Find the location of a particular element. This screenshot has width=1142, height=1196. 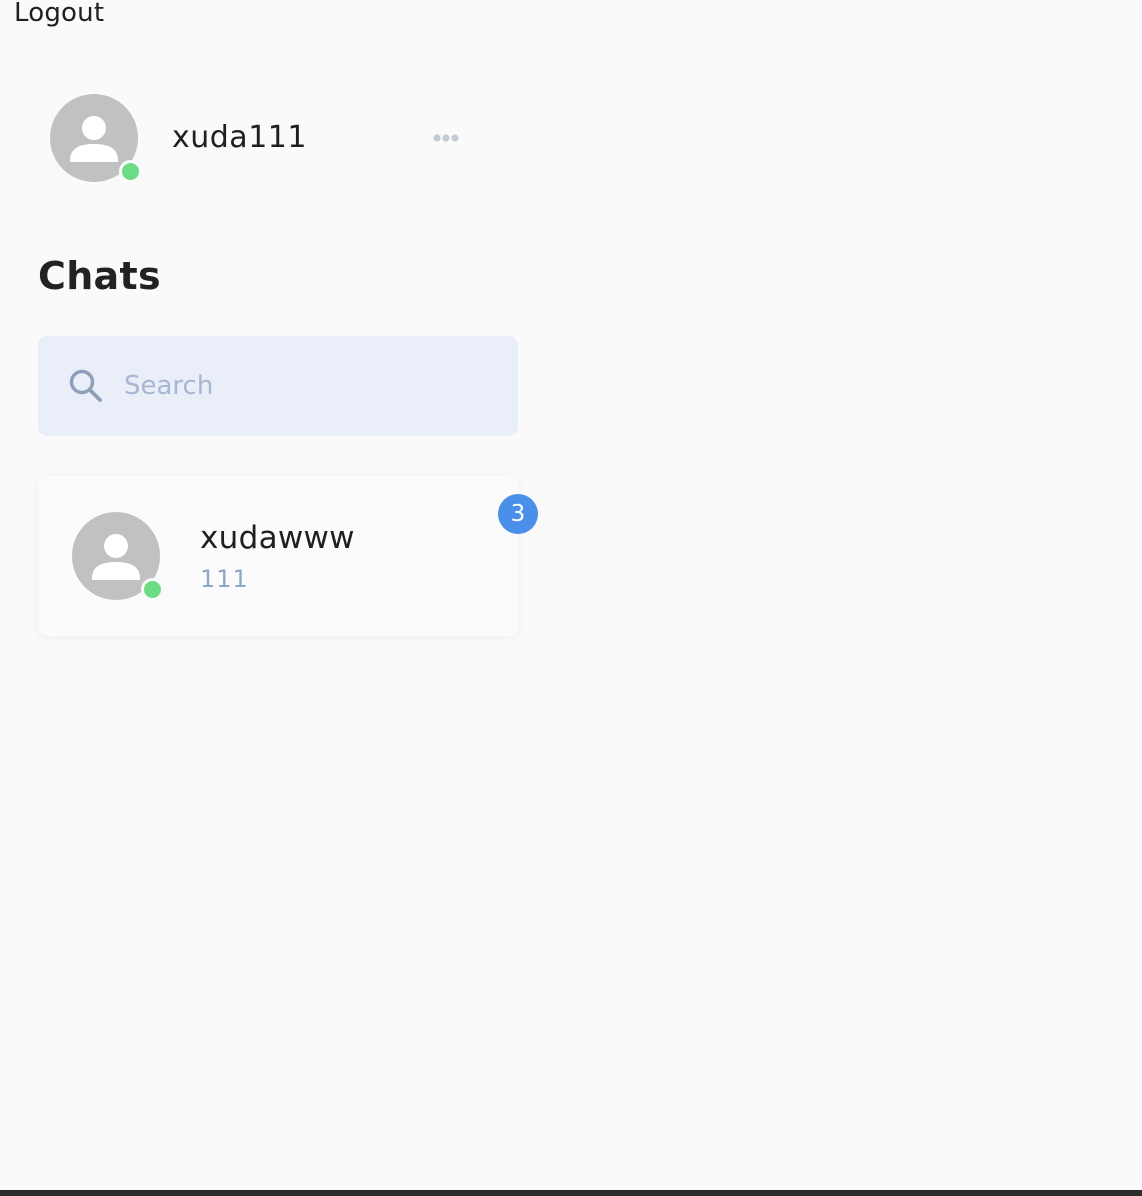

more-options-button is located at coordinates (446, 138).